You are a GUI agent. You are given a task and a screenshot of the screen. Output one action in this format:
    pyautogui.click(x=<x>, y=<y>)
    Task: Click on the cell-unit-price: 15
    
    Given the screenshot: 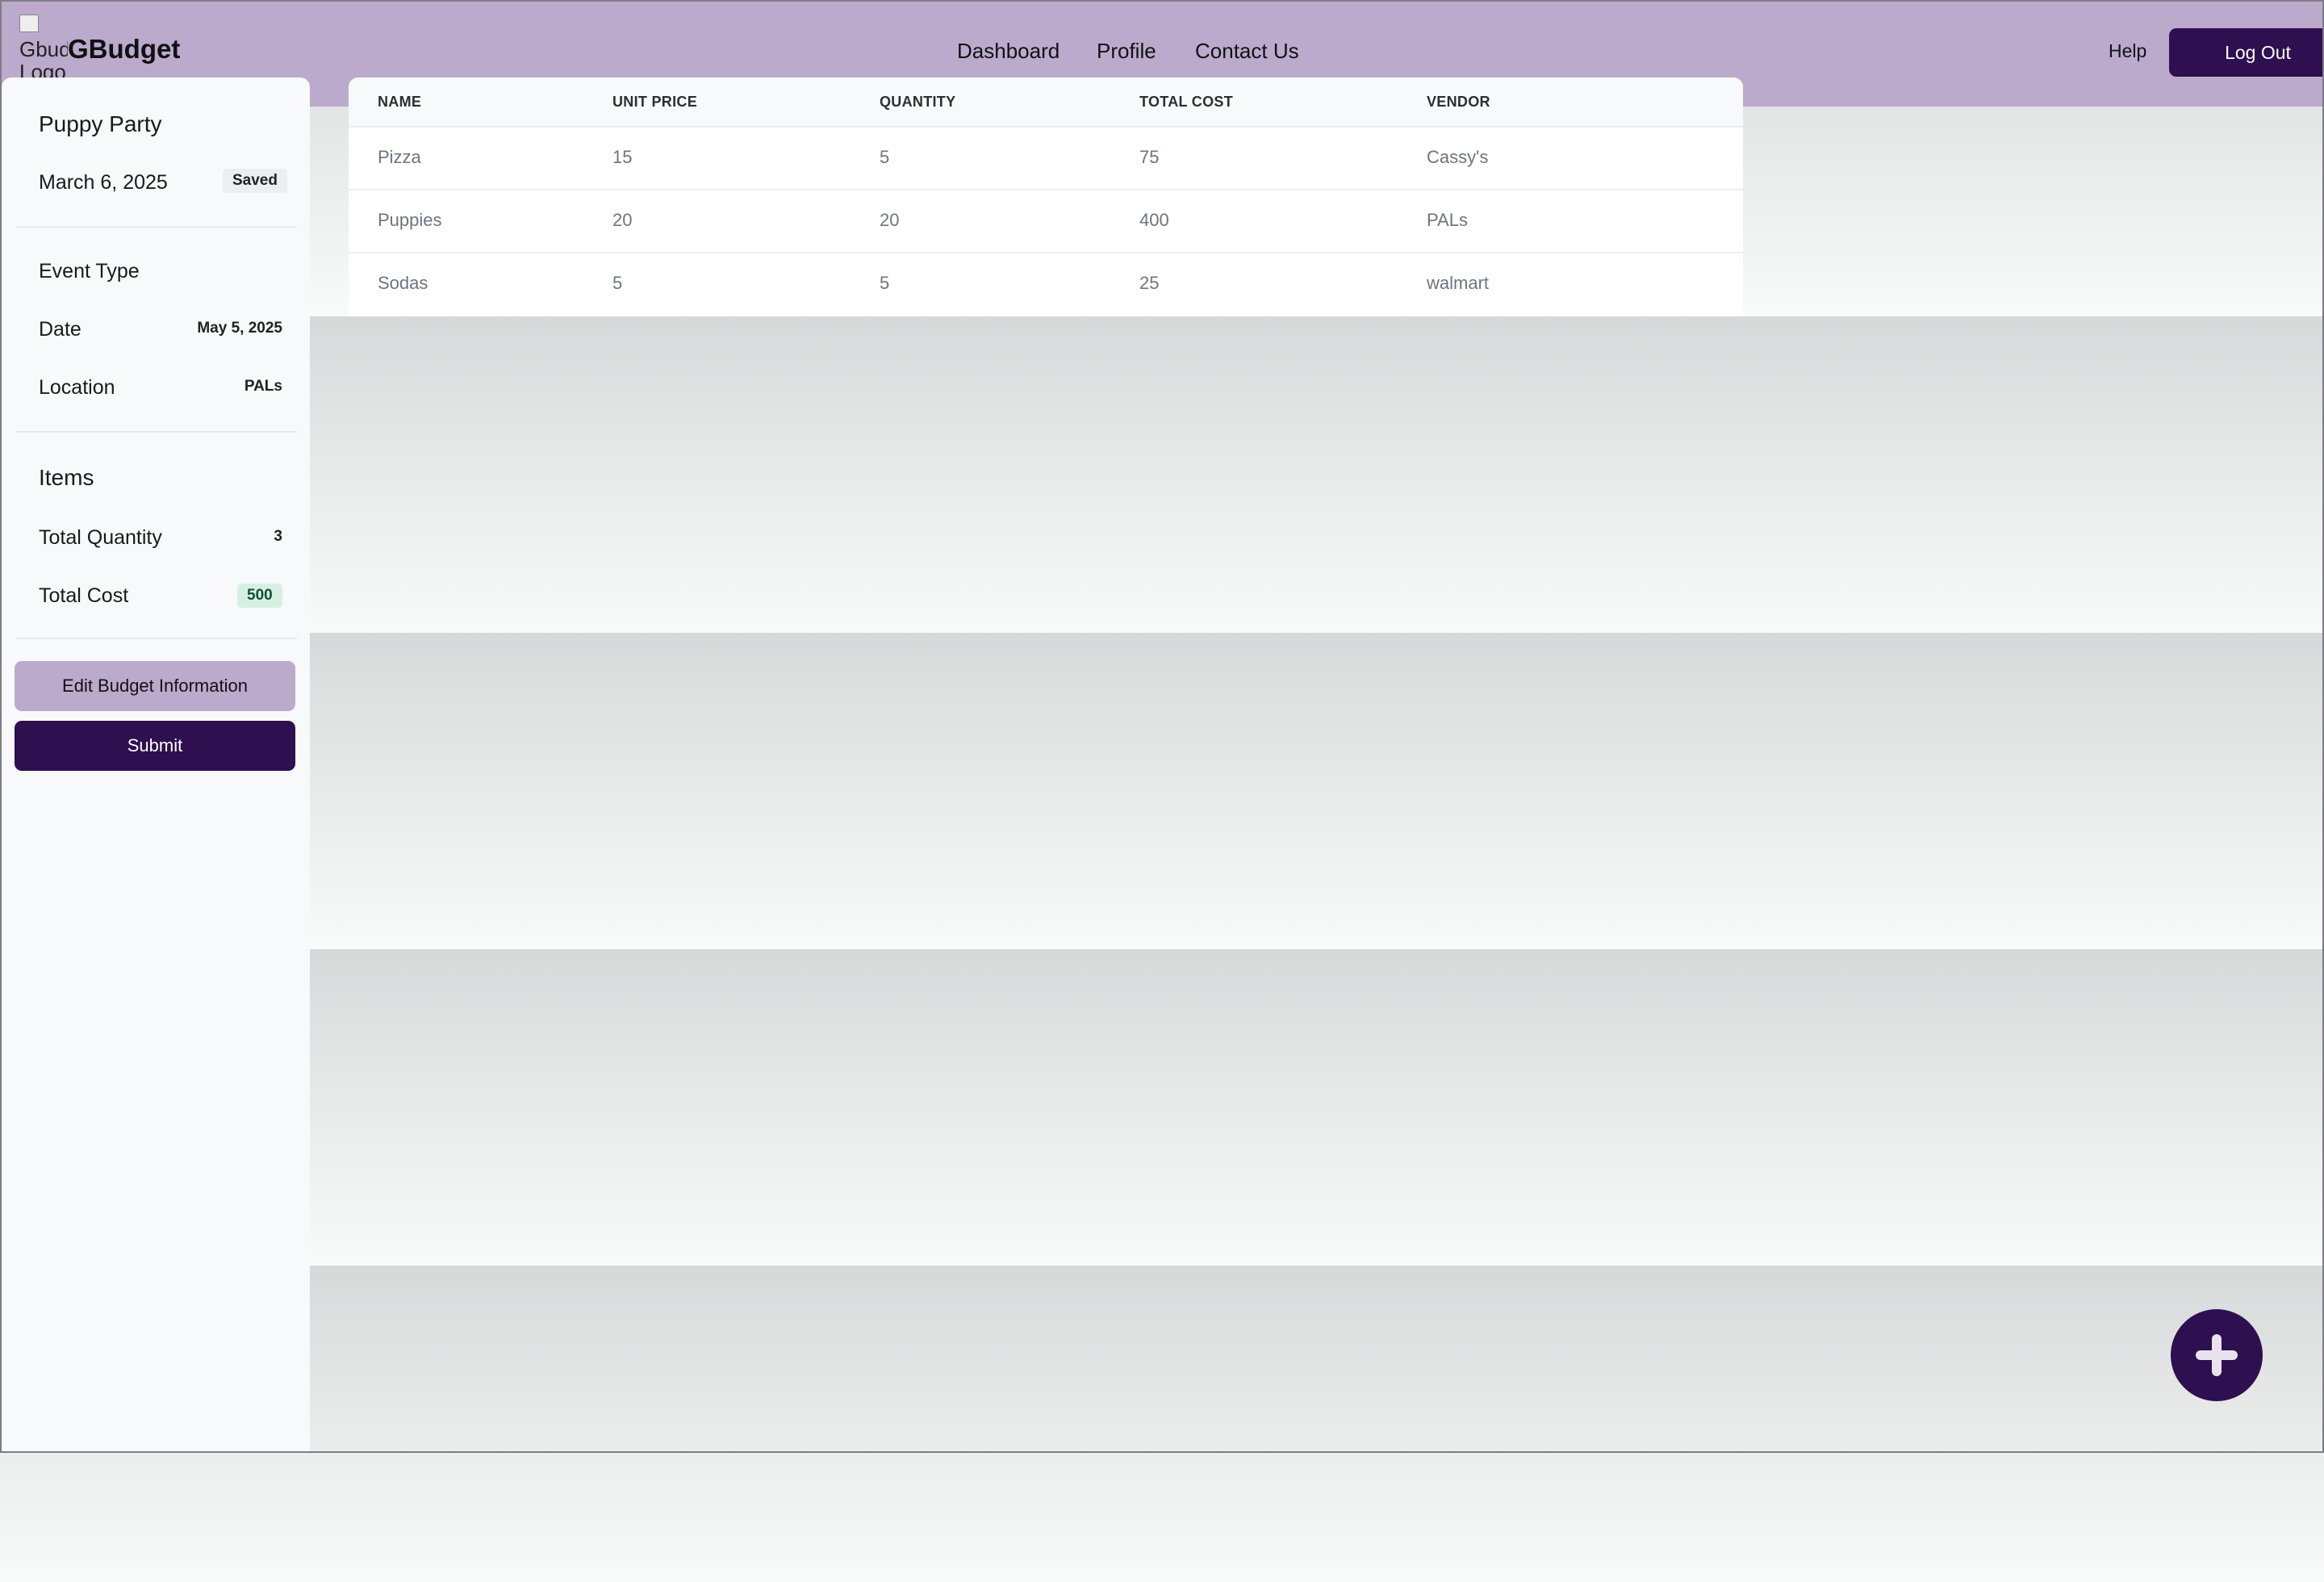 What is the action you would take?
    pyautogui.click(x=622, y=157)
    